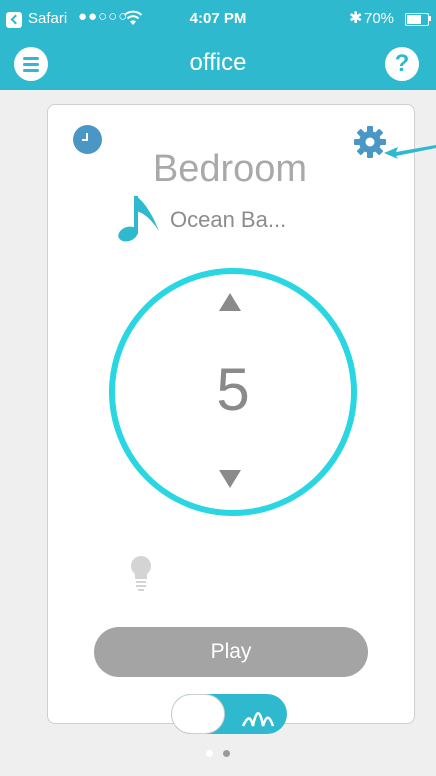 Image resolution: width=436 pixels, height=776 pixels. I want to click on battery-percent: 70%, so click(379, 18).